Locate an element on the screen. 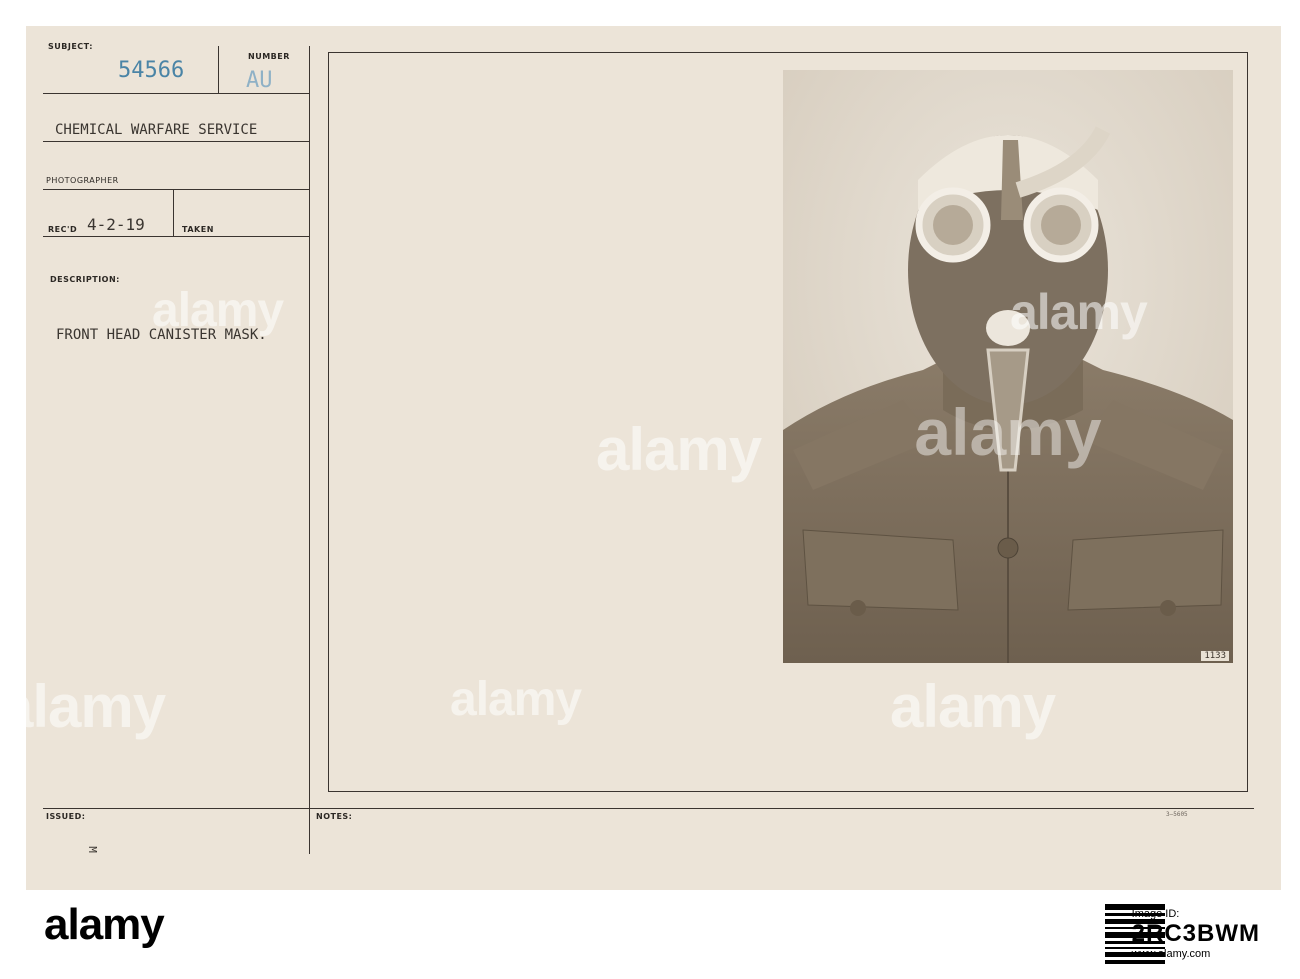 This screenshot has height=979, width=1300. notes-label: NOTES: is located at coordinates (334, 816).